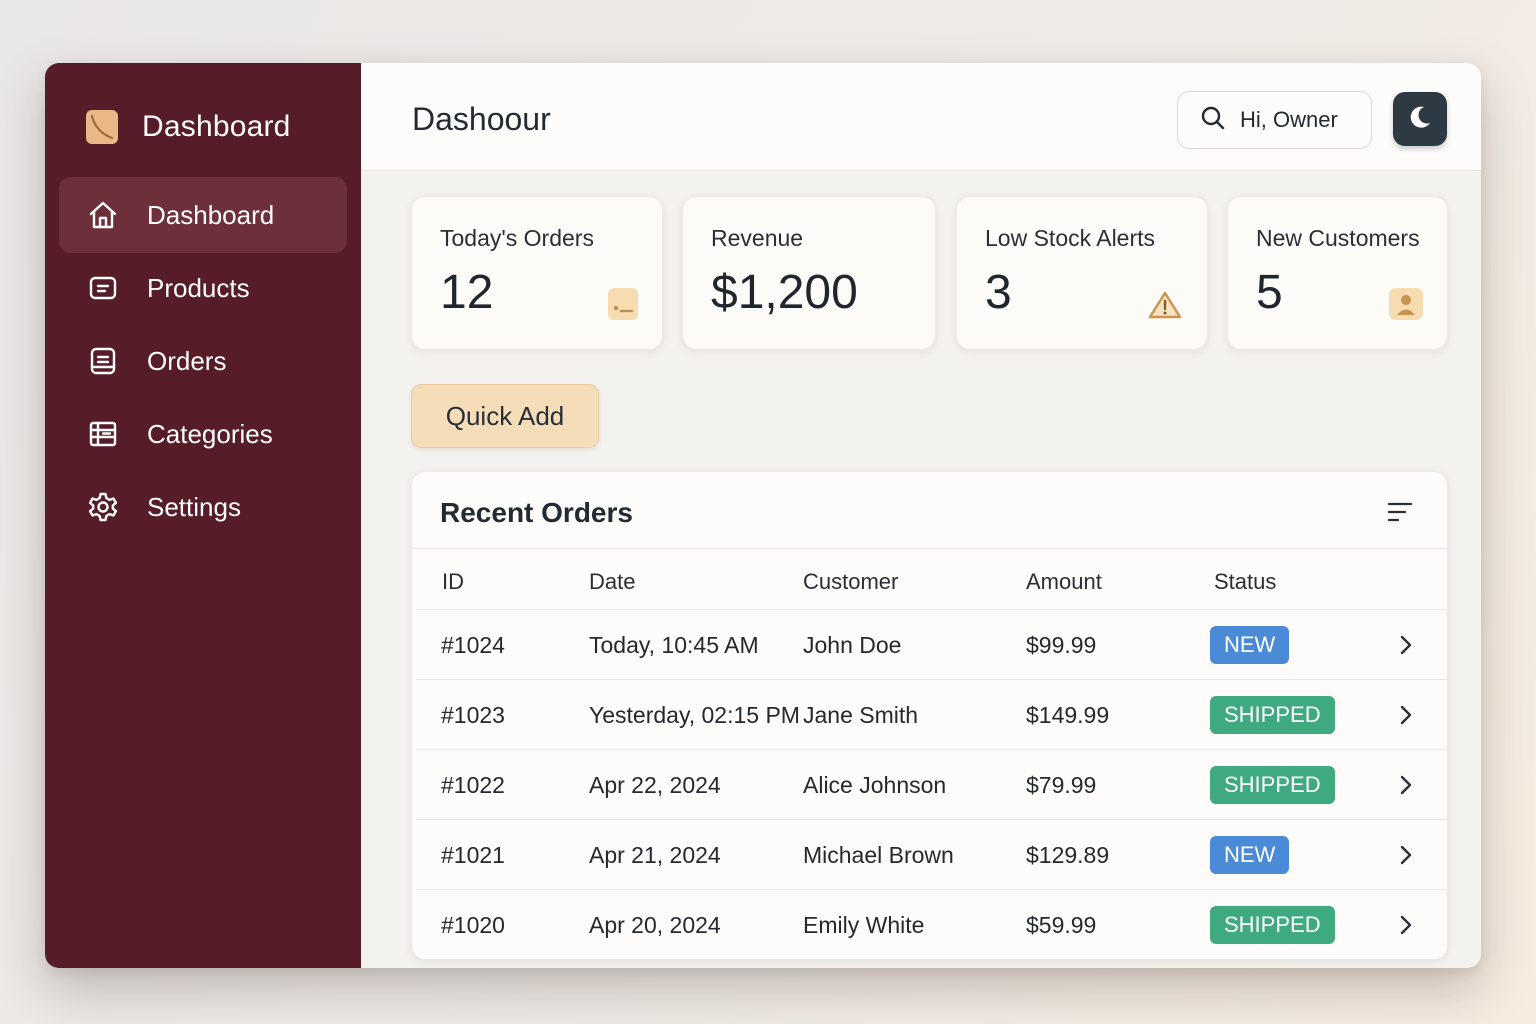  I want to click on stat-label: Today's Orders, so click(517, 238).